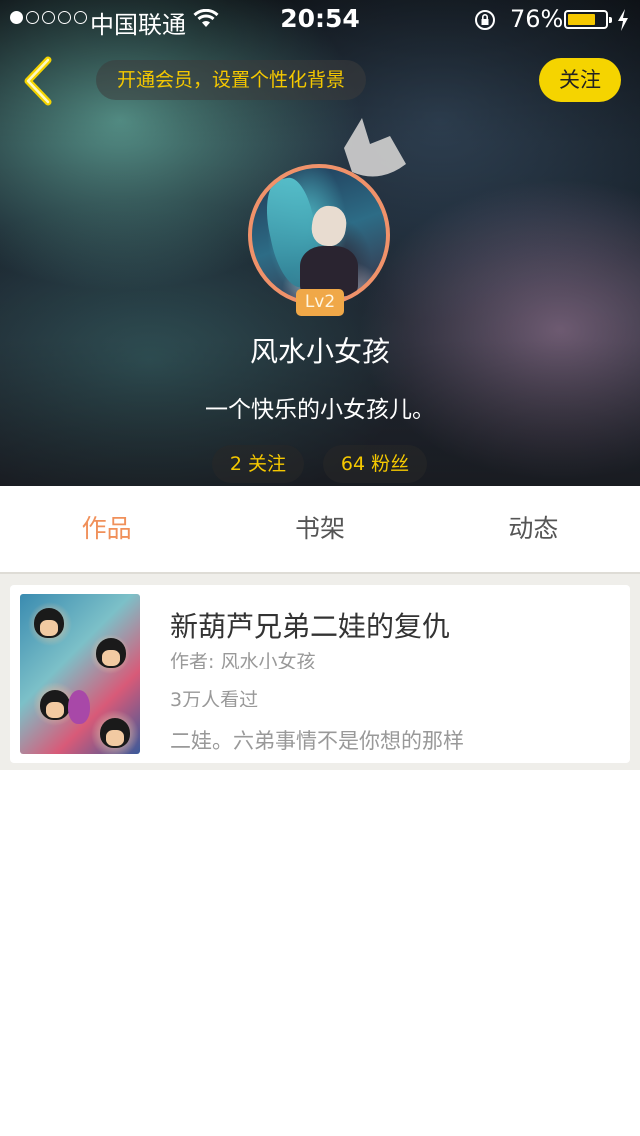 Image resolution: width=640 pixels, height=1136 pixels. Describe the element at coordinates (623, 20) in the screenshot. I see `charging-bolt-icon` at that location.